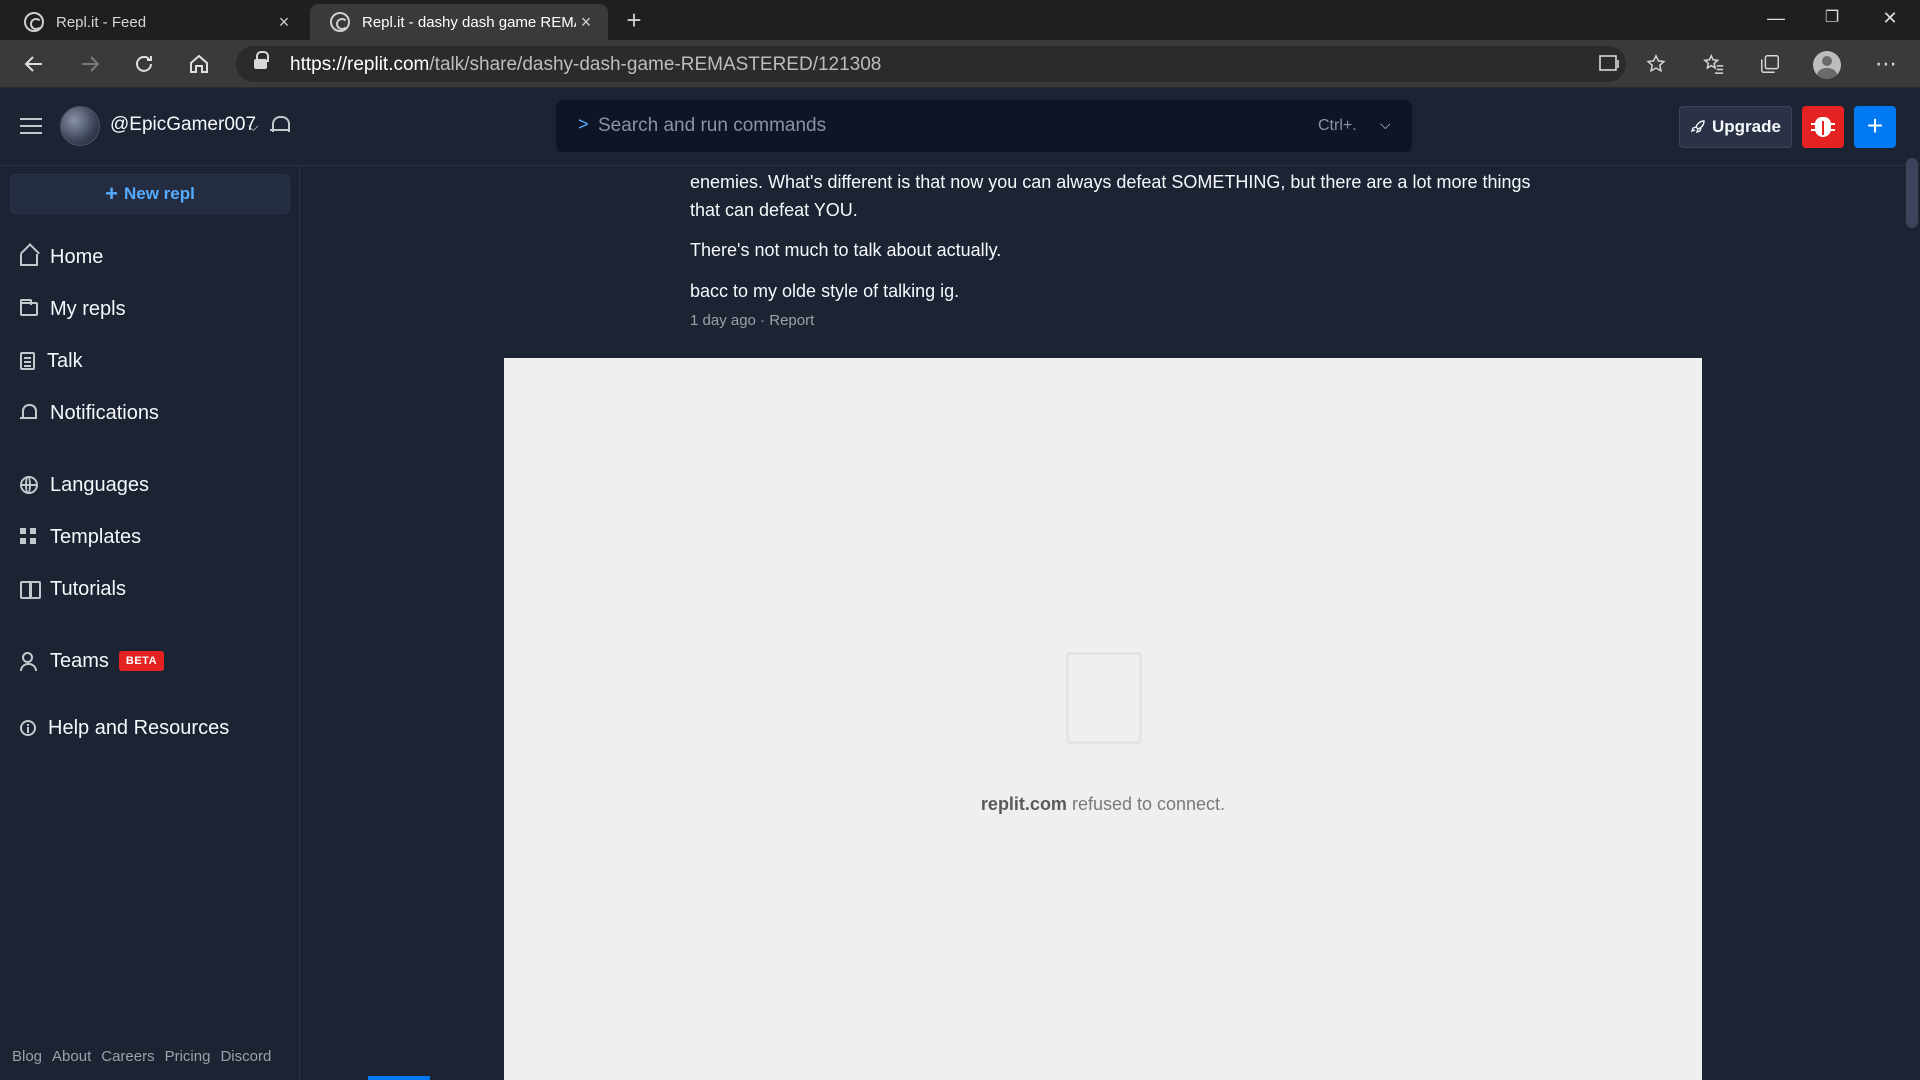  What do you see at coordinates (88, 308) in the screenshot?
I see `sidebar-item-label: My repls` at bounding box center [88, 308].